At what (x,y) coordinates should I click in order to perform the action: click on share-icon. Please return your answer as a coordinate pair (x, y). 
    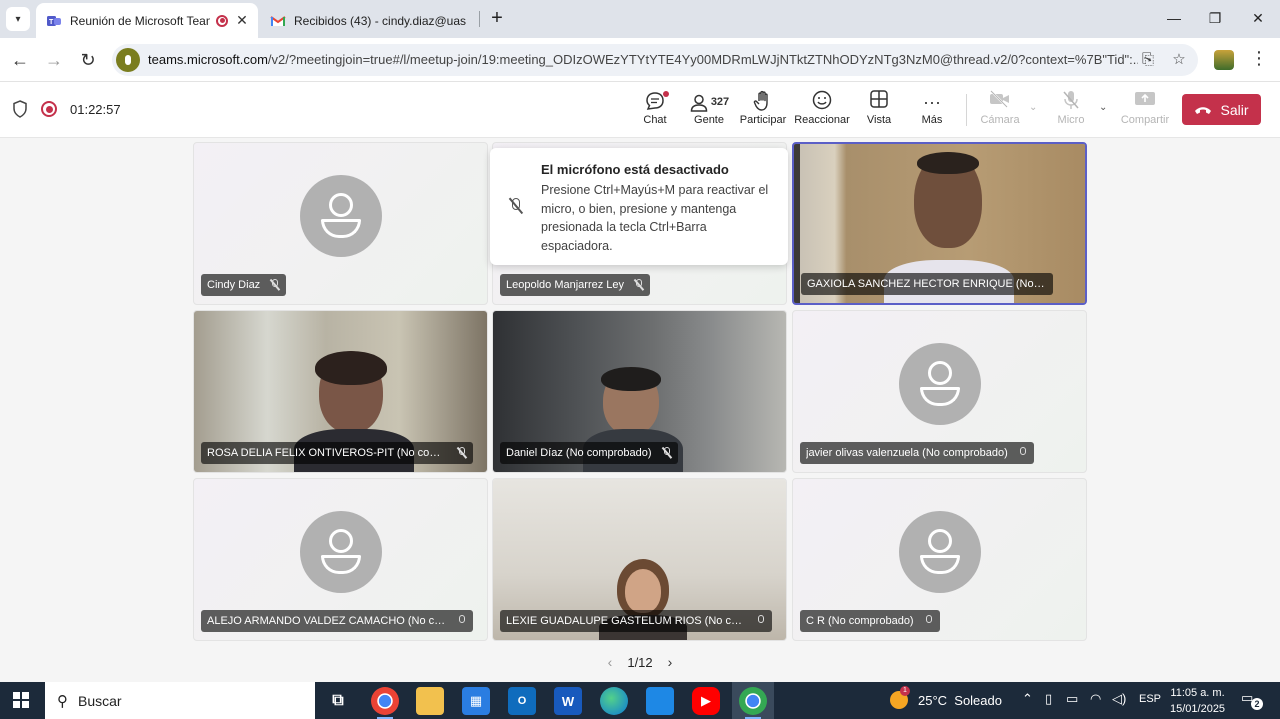
    Looking at the image, I should click on (1145, 102).